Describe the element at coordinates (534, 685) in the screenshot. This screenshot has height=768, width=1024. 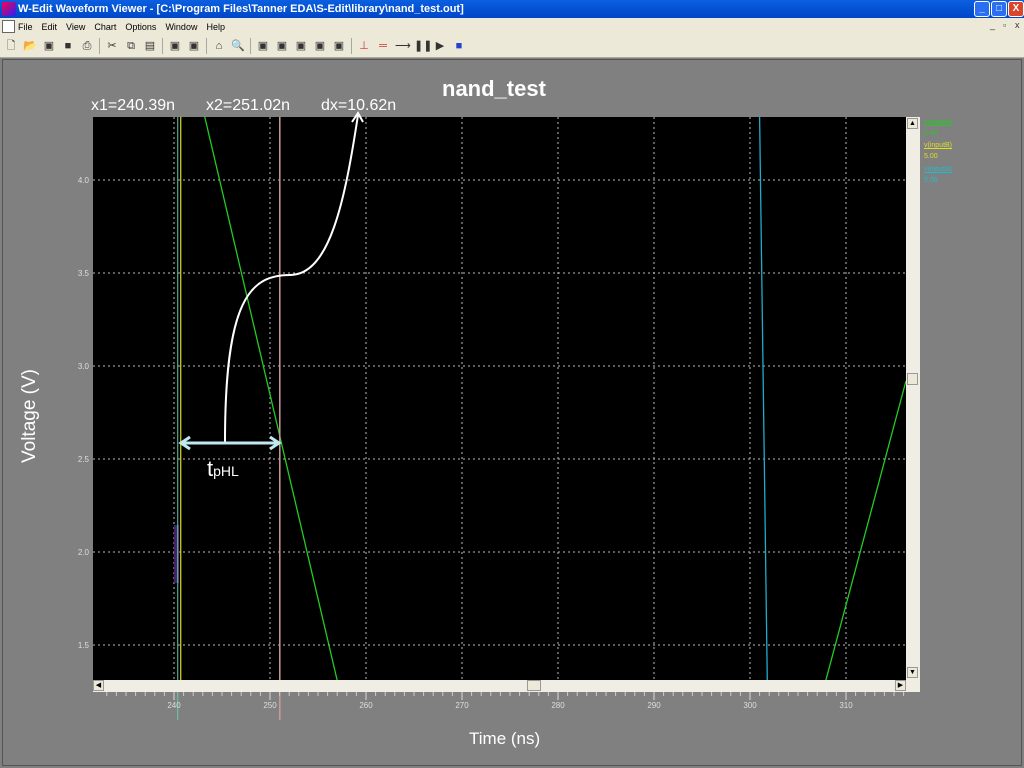
I see `horizontal-scroll-thumb` at that location.